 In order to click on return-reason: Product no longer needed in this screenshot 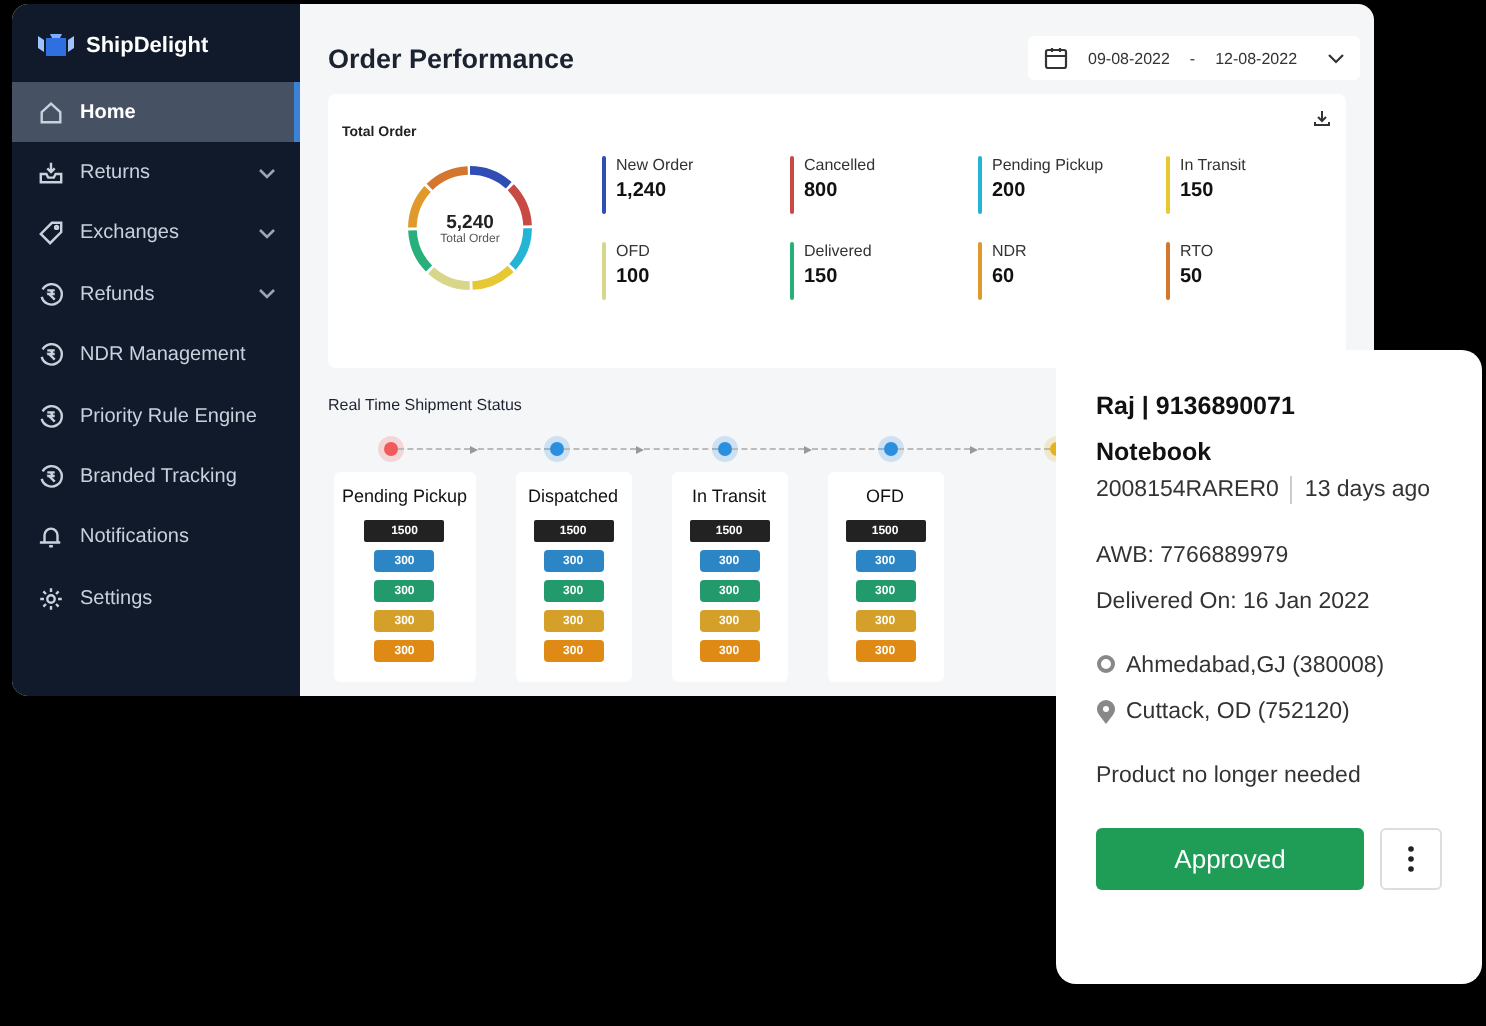, I will do `click(1229, 776)`.